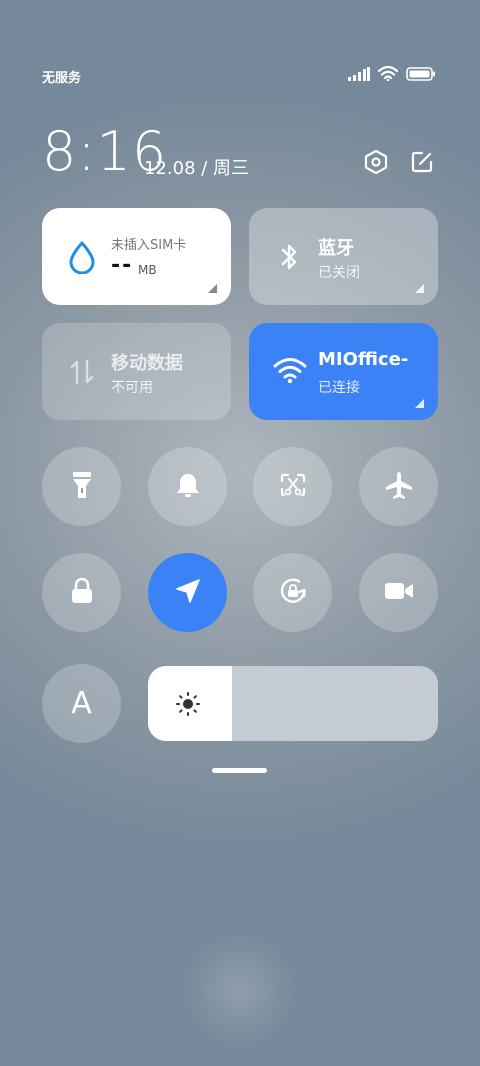 Image resolution: width=480 pixels, height=1066 pixels. What do you see at coordinates (336, 248) in the screenshot?
I see `bluetooth-title: 蓝牙` at bounding box center [336, 248].